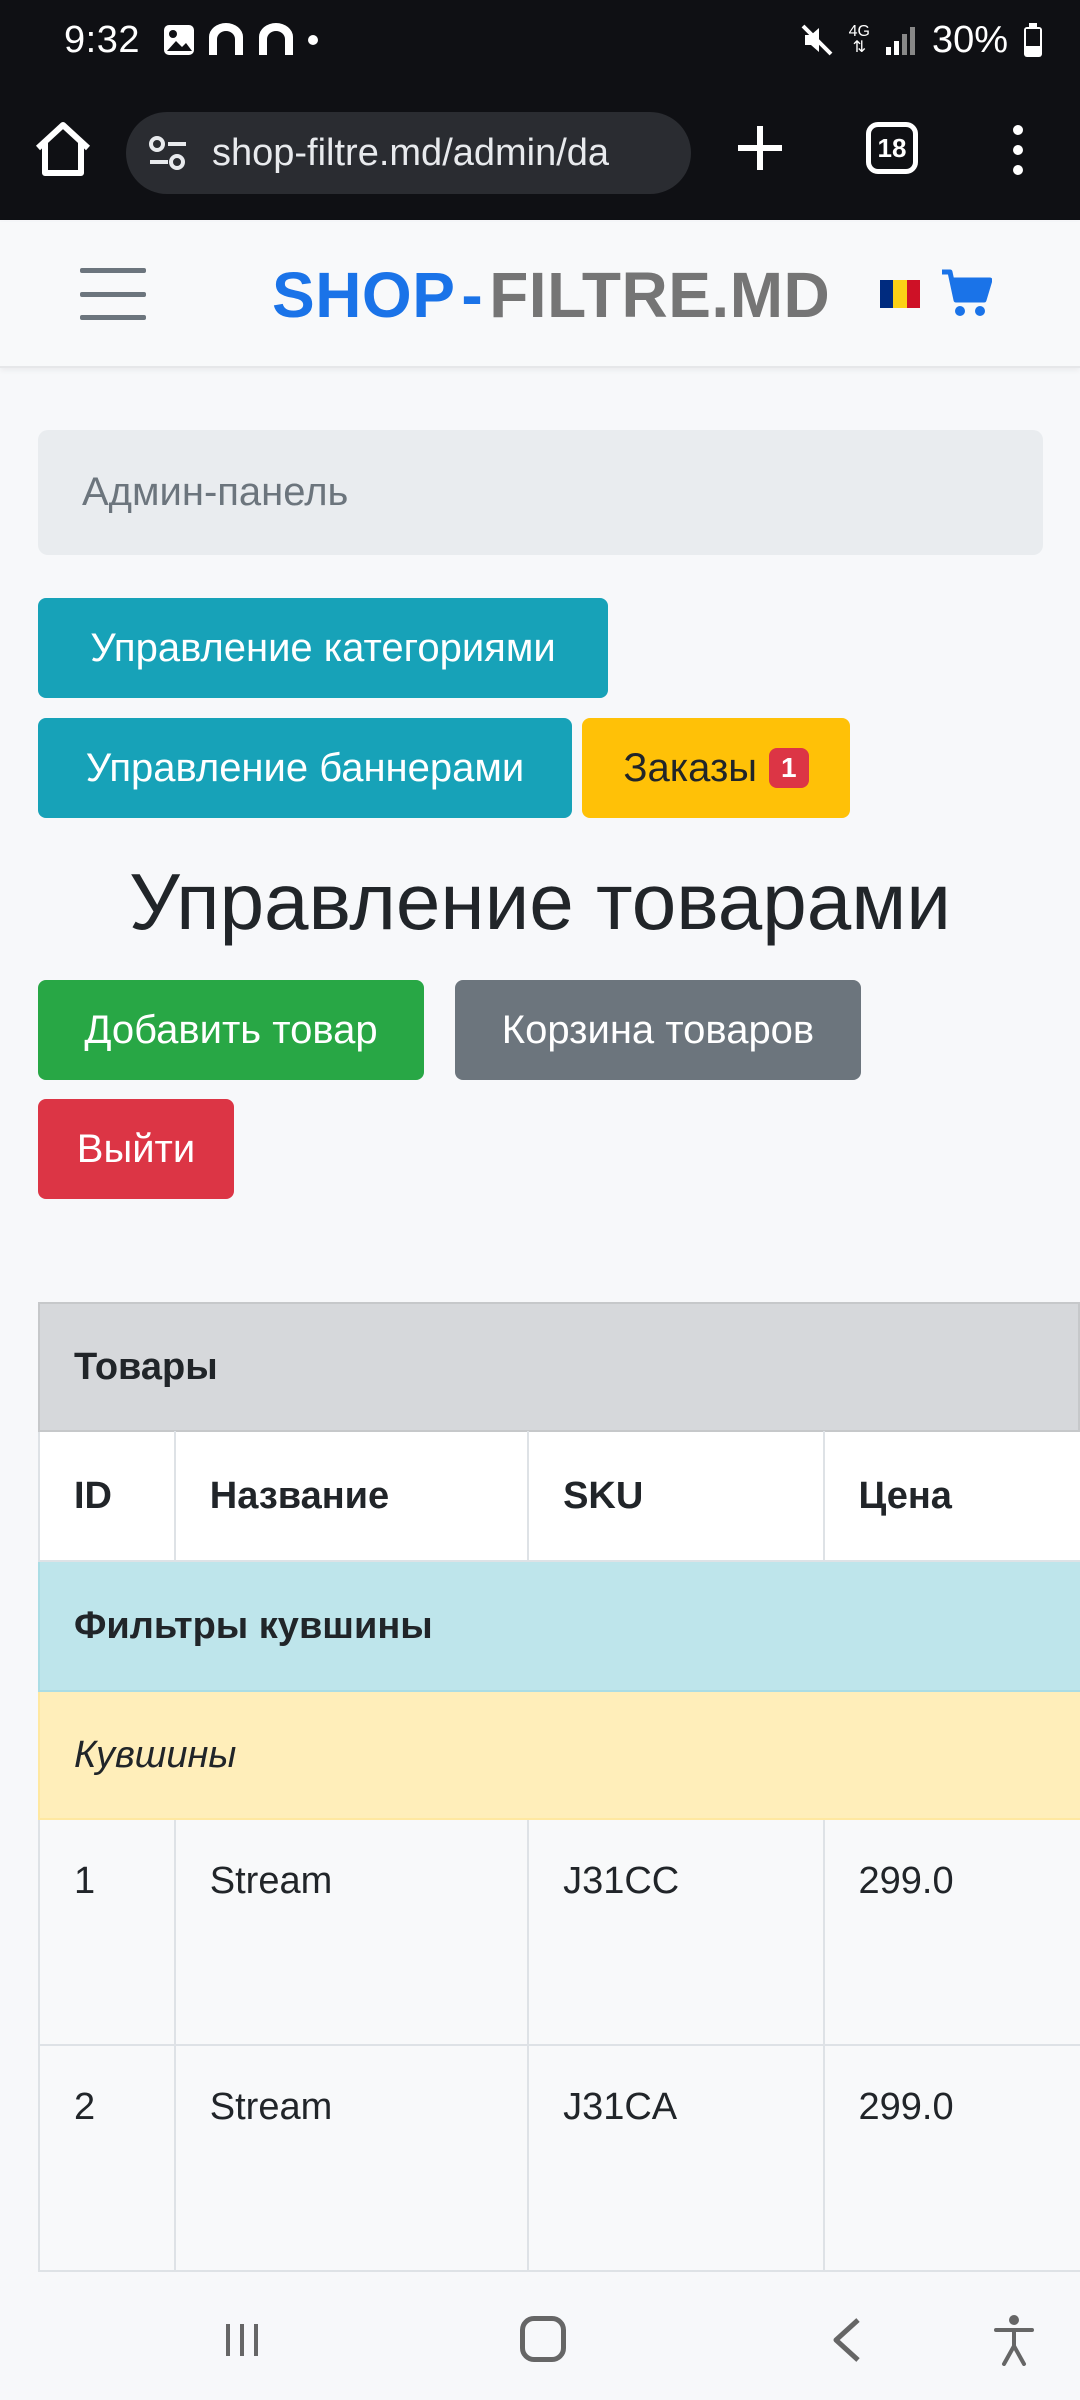 The image size is (1080, 2400). Describe the element at coordinates (353, 1496) in the screenshot. I see `column-header-name: Название` at that location.